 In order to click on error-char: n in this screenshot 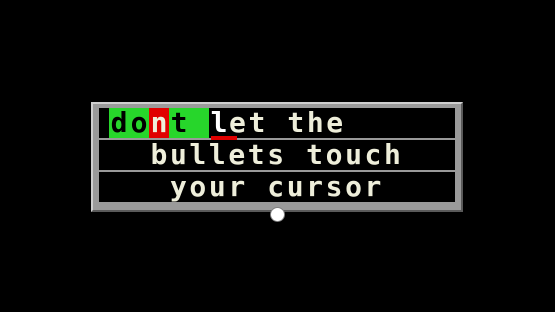, I will do `click(159, 122)`.